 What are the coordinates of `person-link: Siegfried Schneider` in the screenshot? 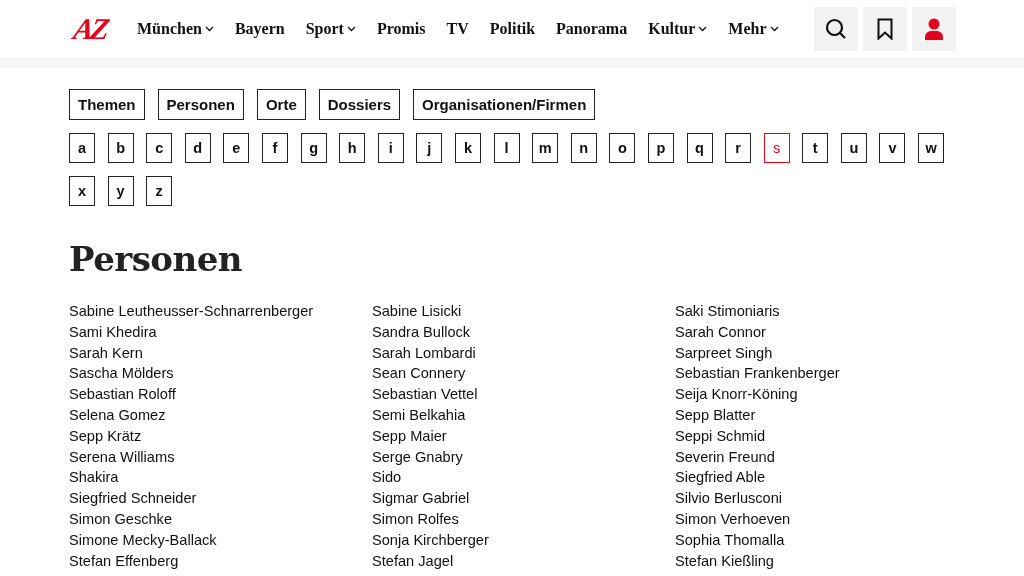 It's located at (133, 498).